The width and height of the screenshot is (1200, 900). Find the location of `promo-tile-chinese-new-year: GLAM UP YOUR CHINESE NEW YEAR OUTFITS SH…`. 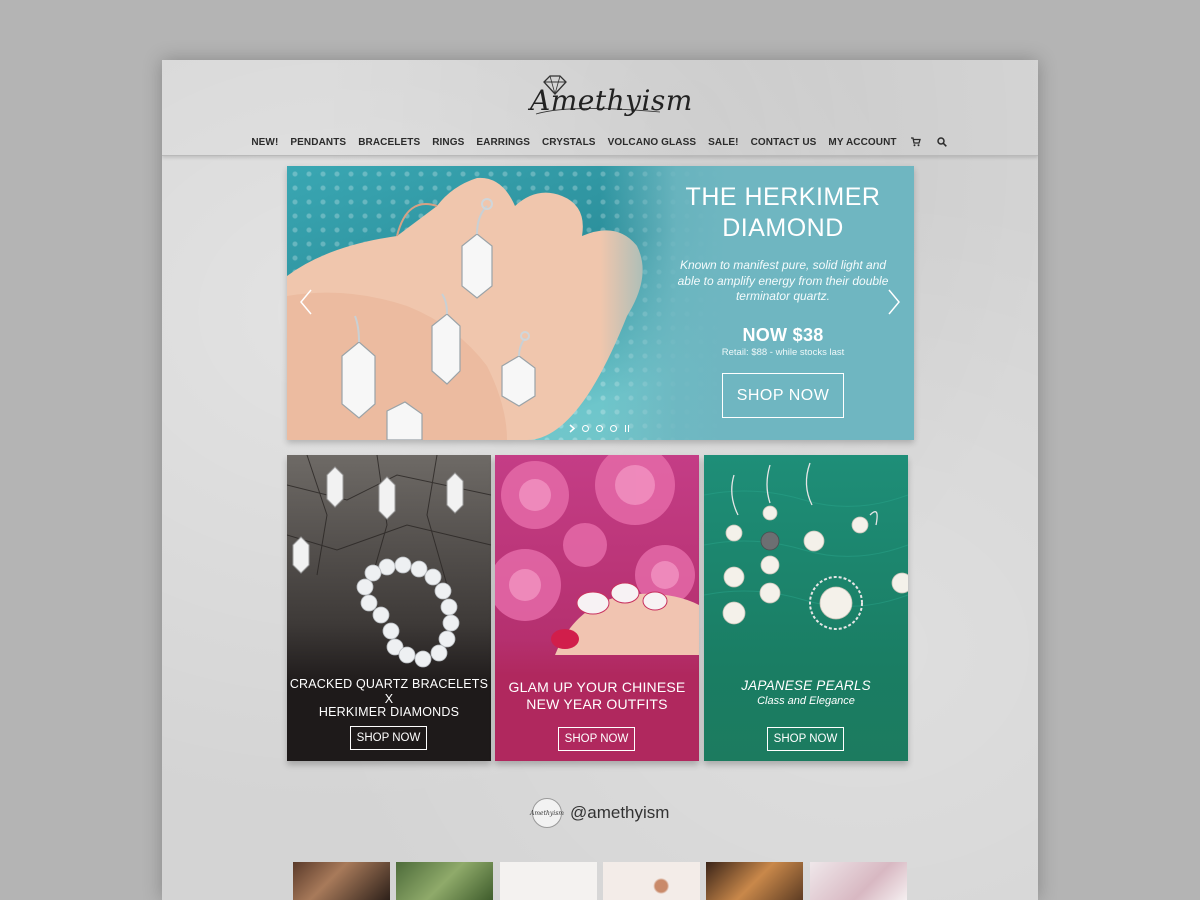

promo-tile-chinese-new-year: GLAM UP YOUR CHINESE NEW YEAR OUTFITS SH… is located at coordinates (597, 608).